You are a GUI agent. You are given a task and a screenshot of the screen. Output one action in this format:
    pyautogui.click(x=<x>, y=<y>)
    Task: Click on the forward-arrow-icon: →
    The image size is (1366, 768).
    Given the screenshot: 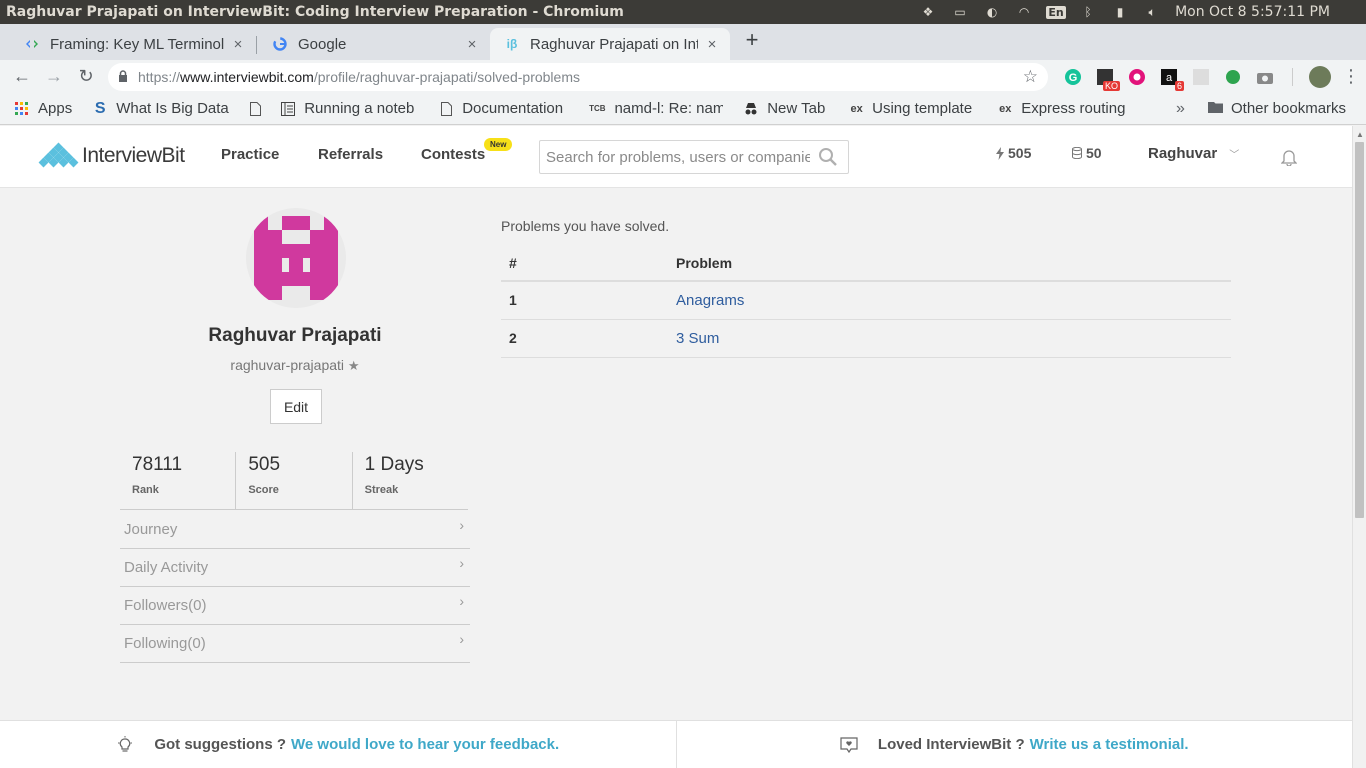 What is the action you would take?
    pyautogui.click(x=54, y=77)
    